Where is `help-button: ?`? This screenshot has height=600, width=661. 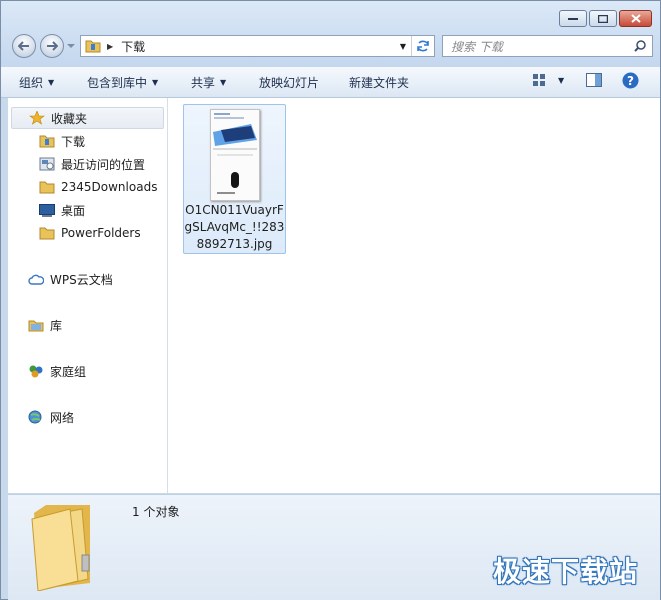
help-button: ? is located at coordinates (630, 80).